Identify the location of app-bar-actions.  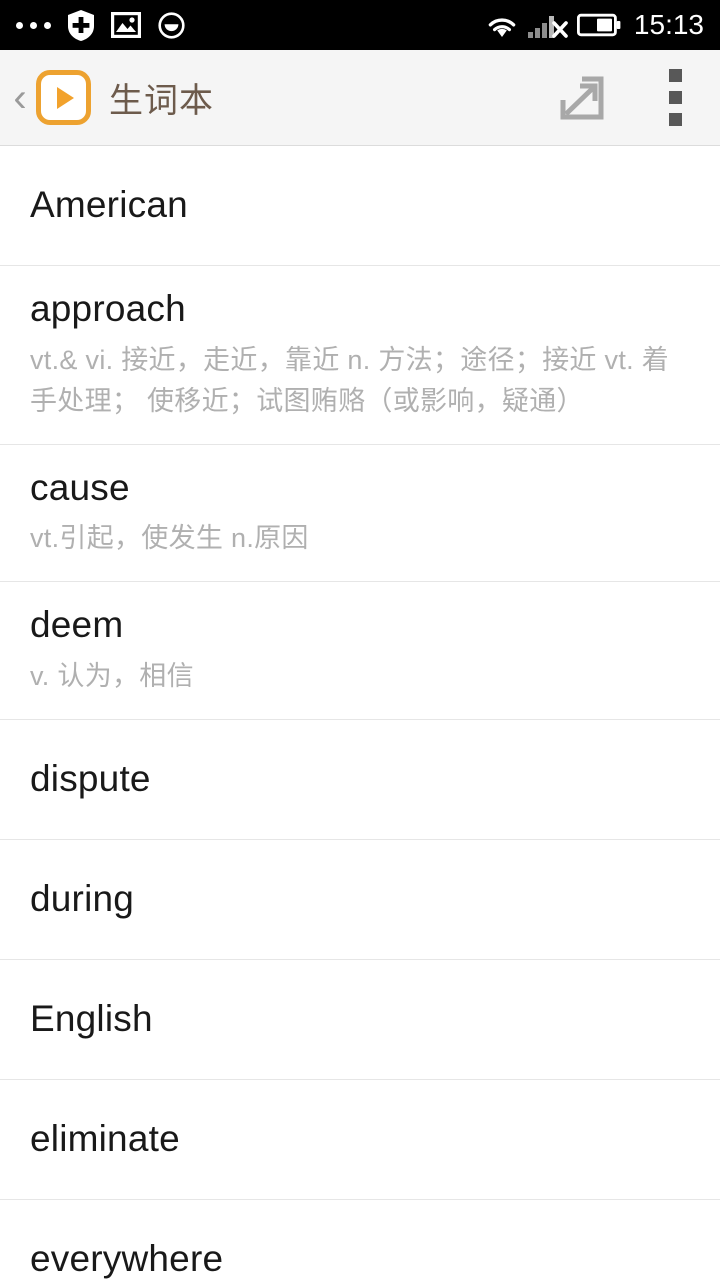
(638, 97).